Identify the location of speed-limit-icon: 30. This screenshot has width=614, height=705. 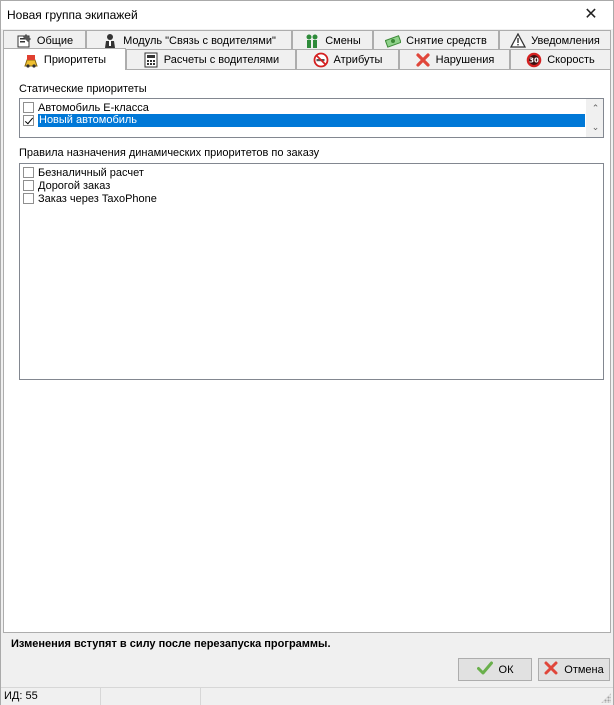
(534, 60).